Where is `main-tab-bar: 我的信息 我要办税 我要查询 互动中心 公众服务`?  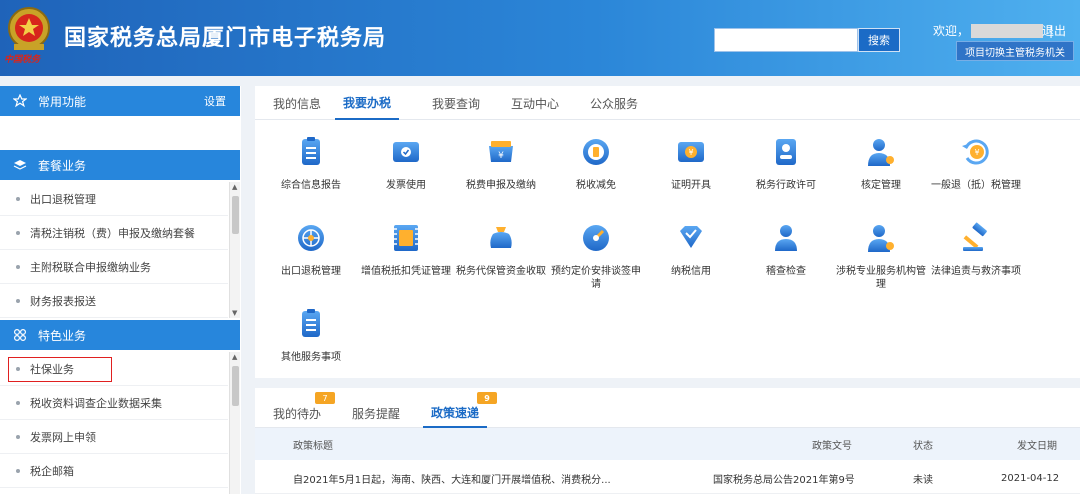
main-tab-bar: 我的信息 我要办税 我要查询 互动中心 公众服务 is located at coordinates (667, 103).